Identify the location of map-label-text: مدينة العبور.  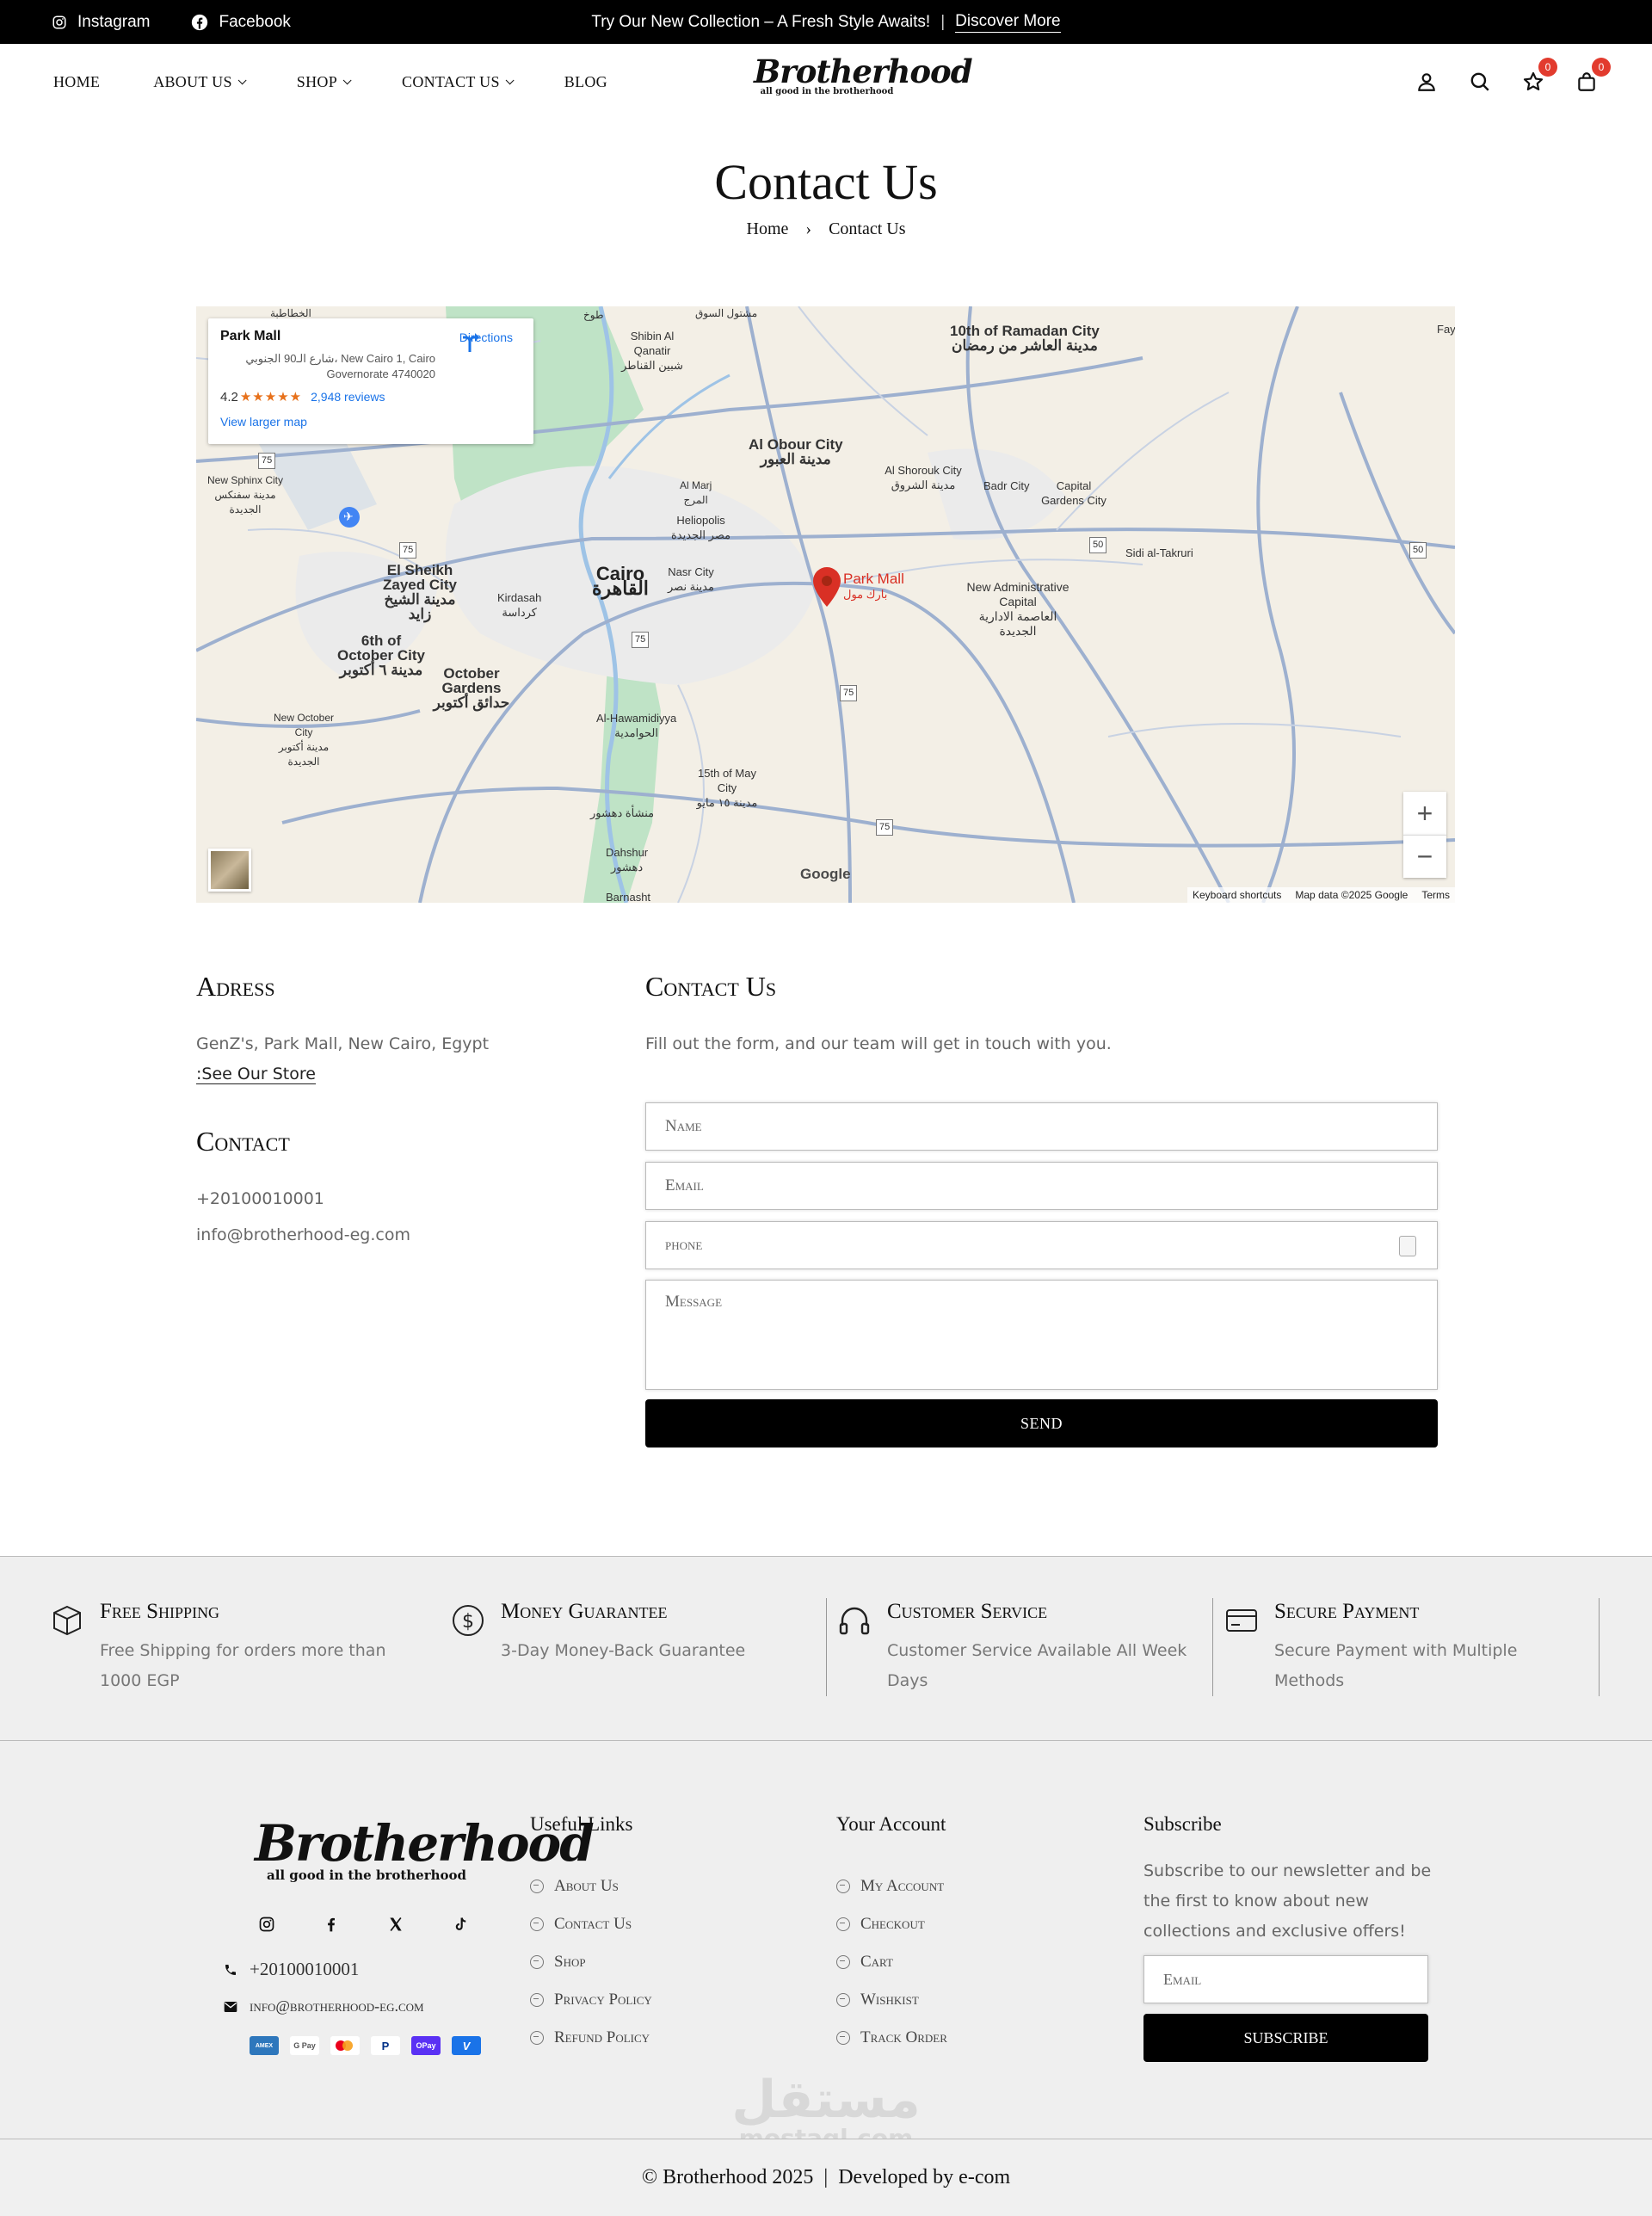
(795, 459).